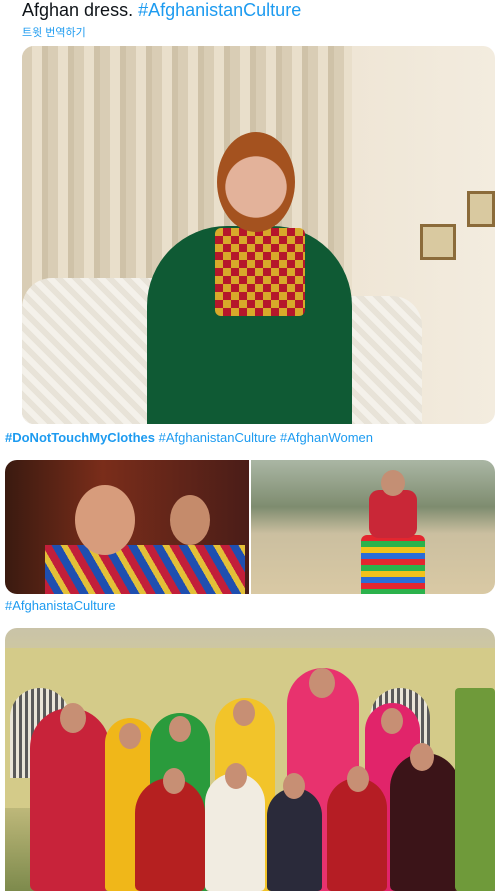 This screenshot has width=500, height=891. Describe the element at coordinates (80, 437) in the screenshot. I see `hashtag-link: #DoNotTouchMyClothes` at that location.